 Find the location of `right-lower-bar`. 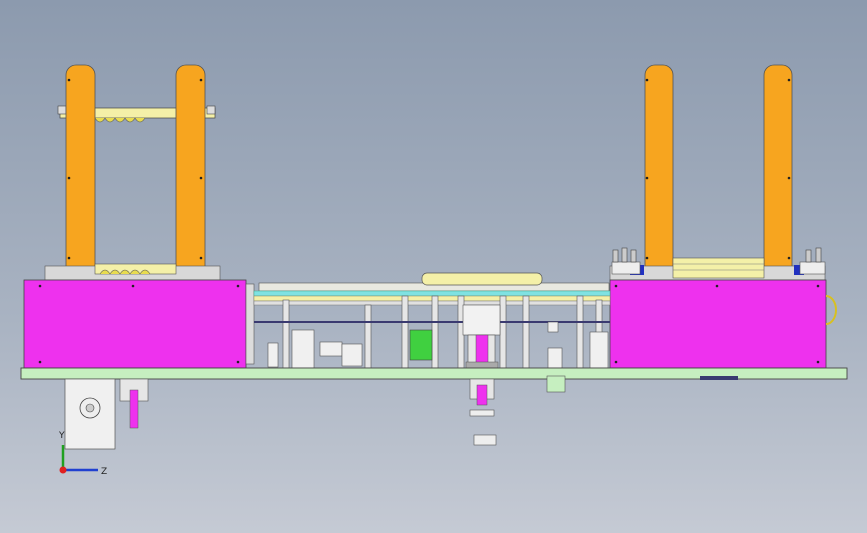

right-lower-bar is located at coordinates (719, 378).